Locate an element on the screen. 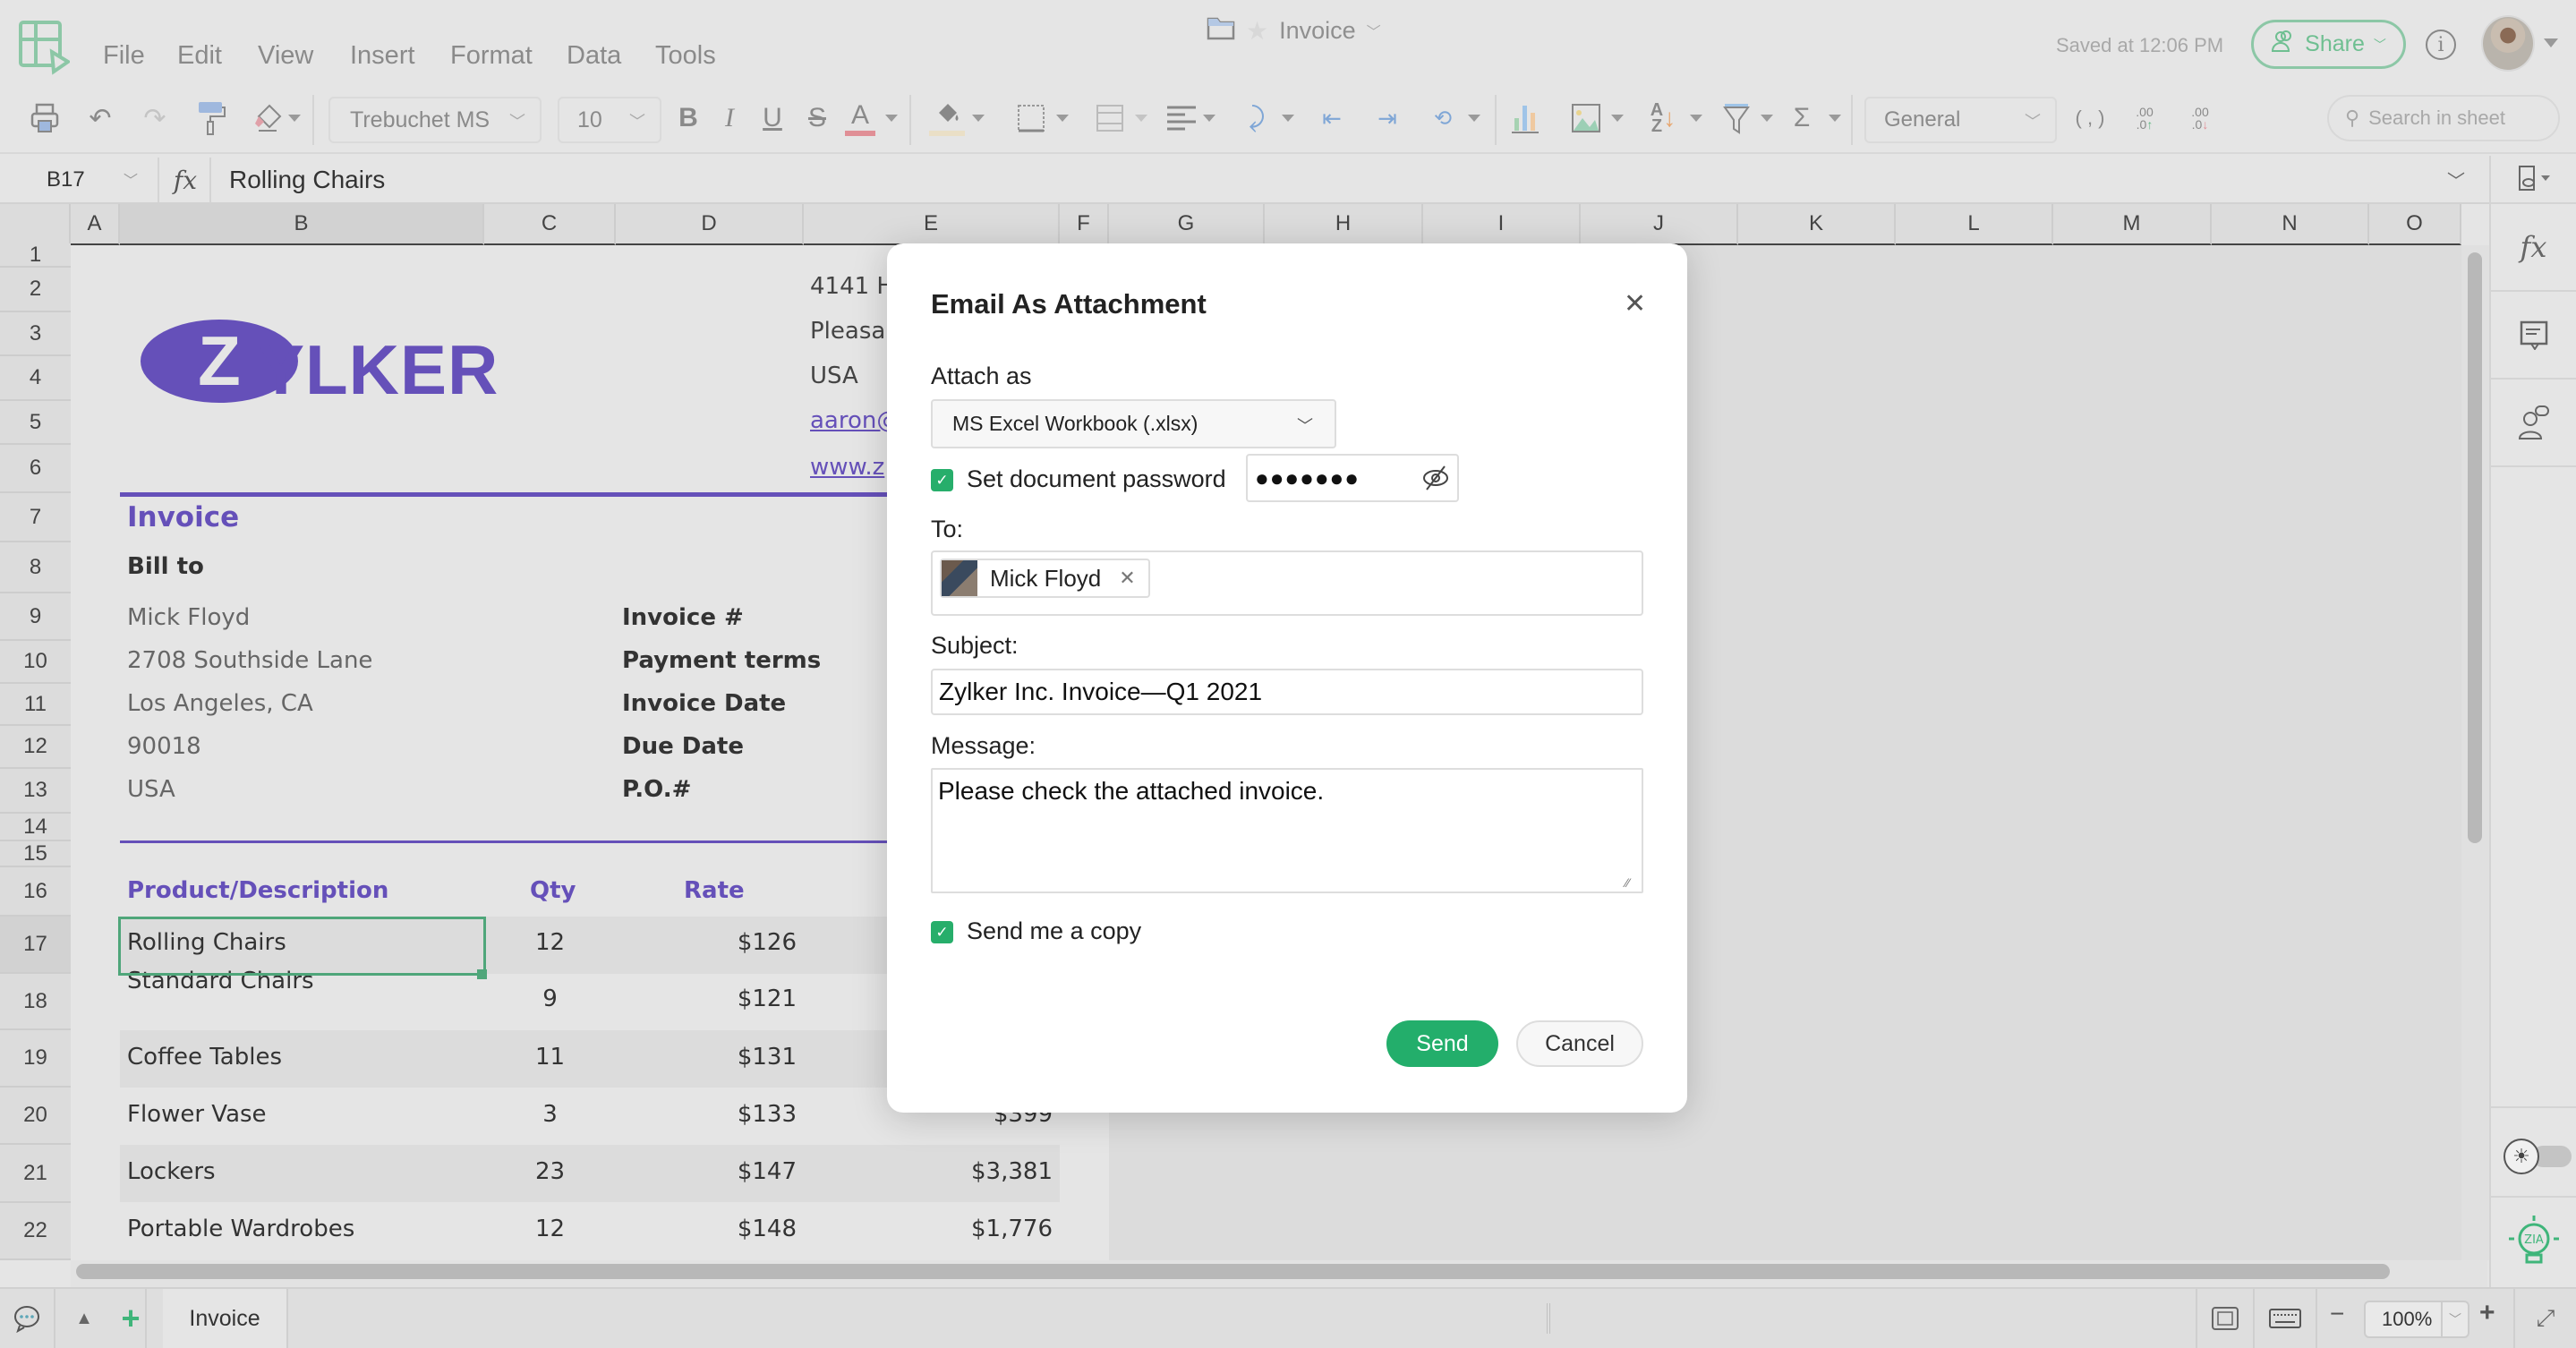  column-header-d: D is located at coordinates (710, 224).